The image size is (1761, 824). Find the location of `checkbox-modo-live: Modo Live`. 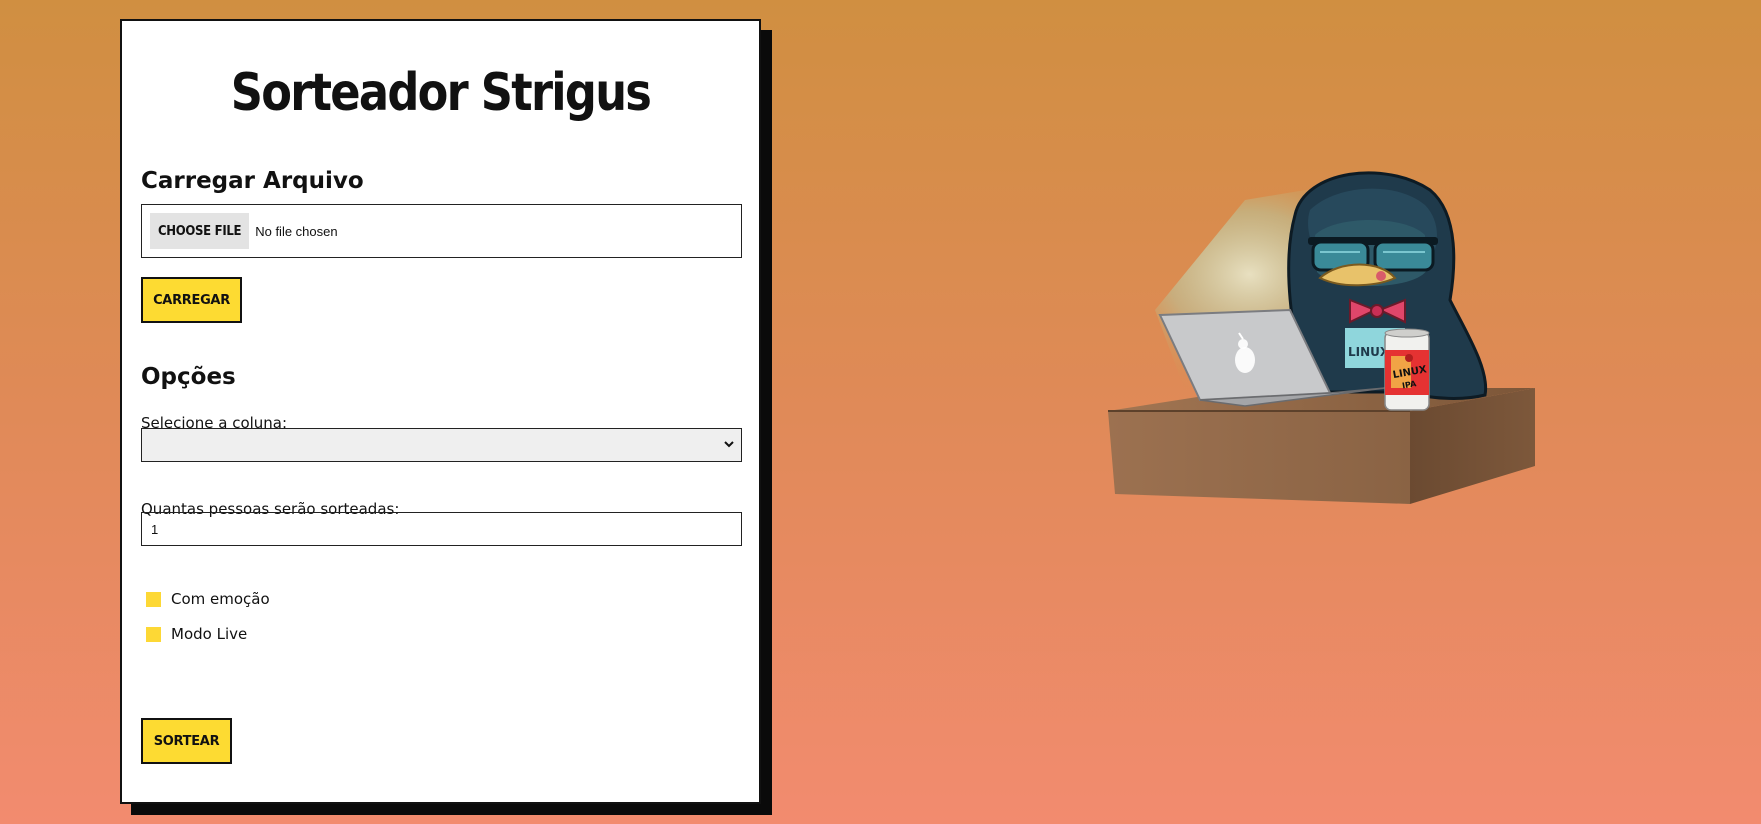

checkbox-modo-live: Modo Live is located at coordinates (196, 634).